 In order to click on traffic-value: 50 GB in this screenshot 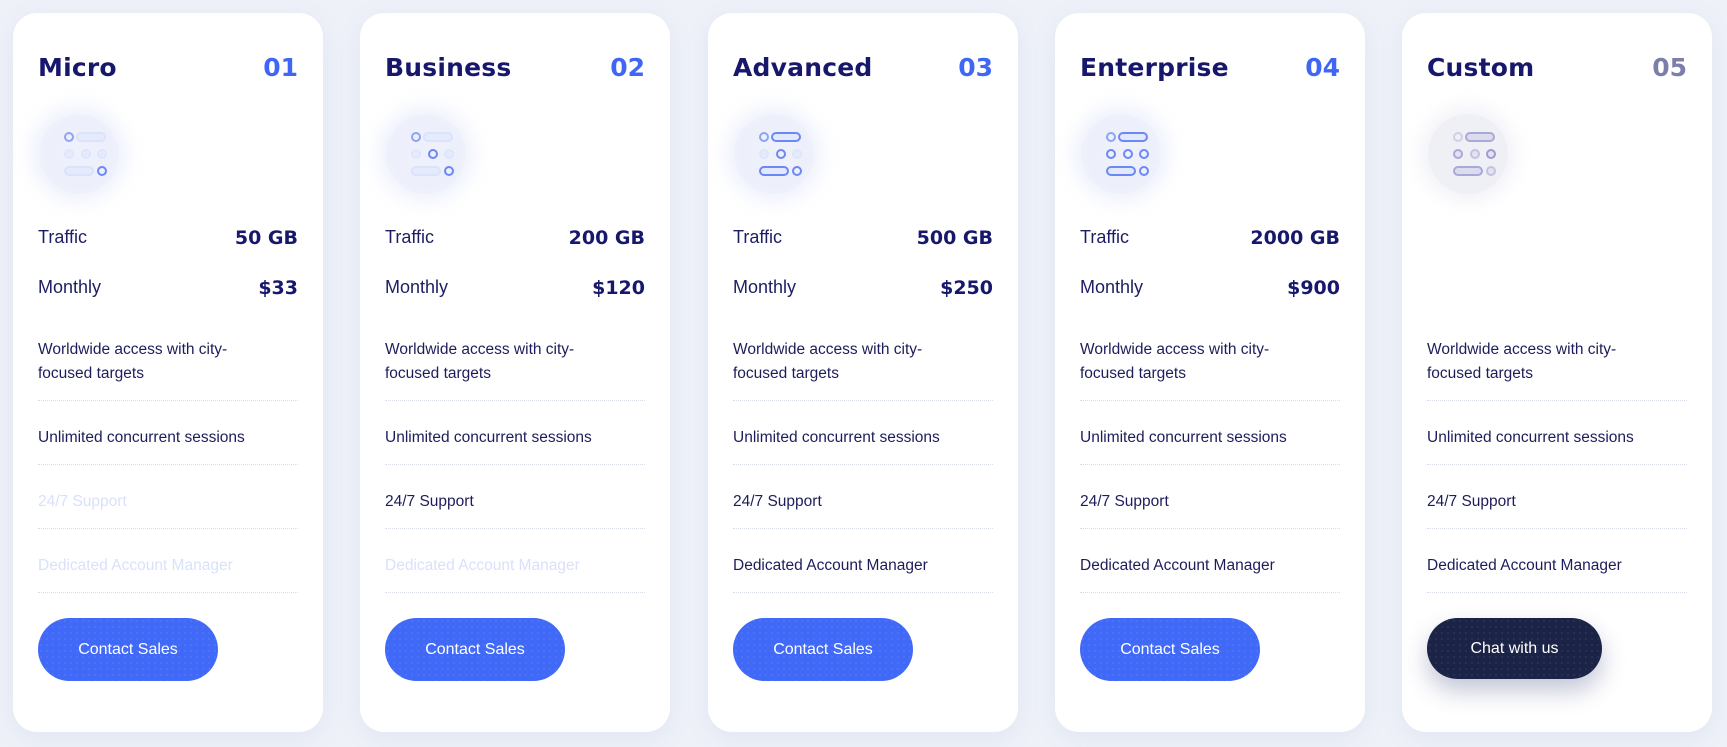, I will do `click(266, 238)`.